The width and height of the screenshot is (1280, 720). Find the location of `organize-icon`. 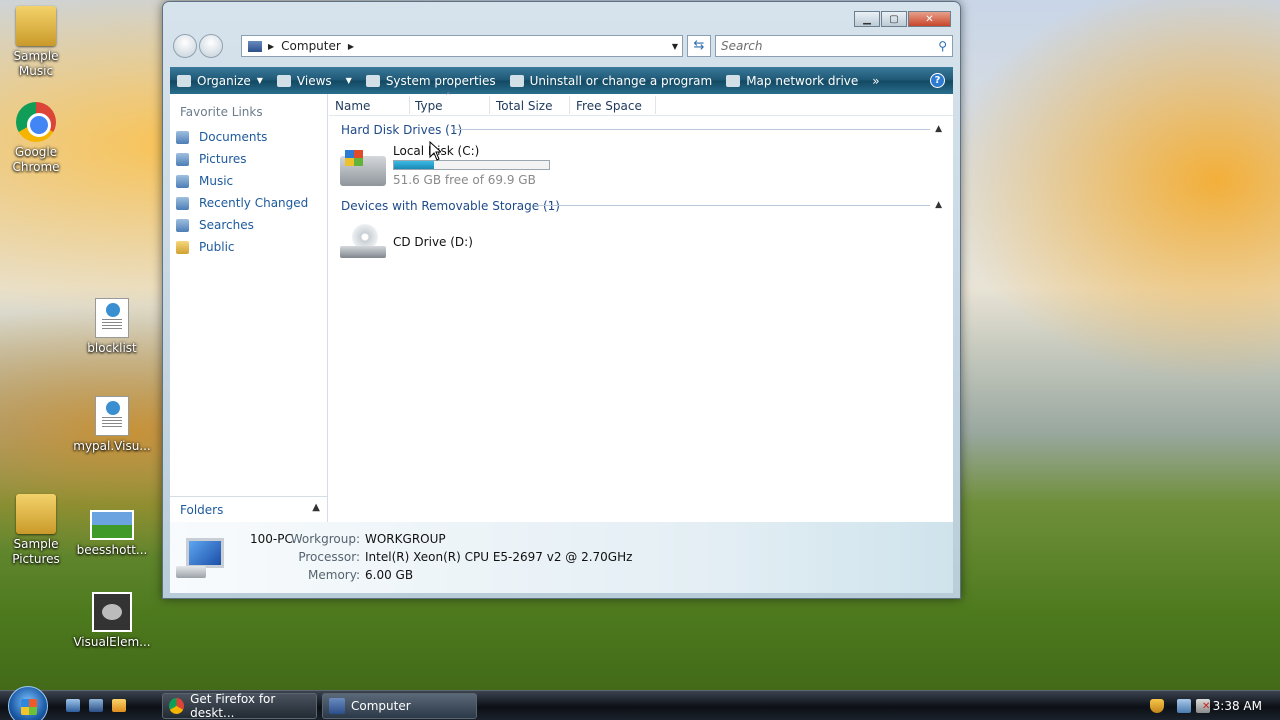

organize-icon is located at coordinates (184, 80).